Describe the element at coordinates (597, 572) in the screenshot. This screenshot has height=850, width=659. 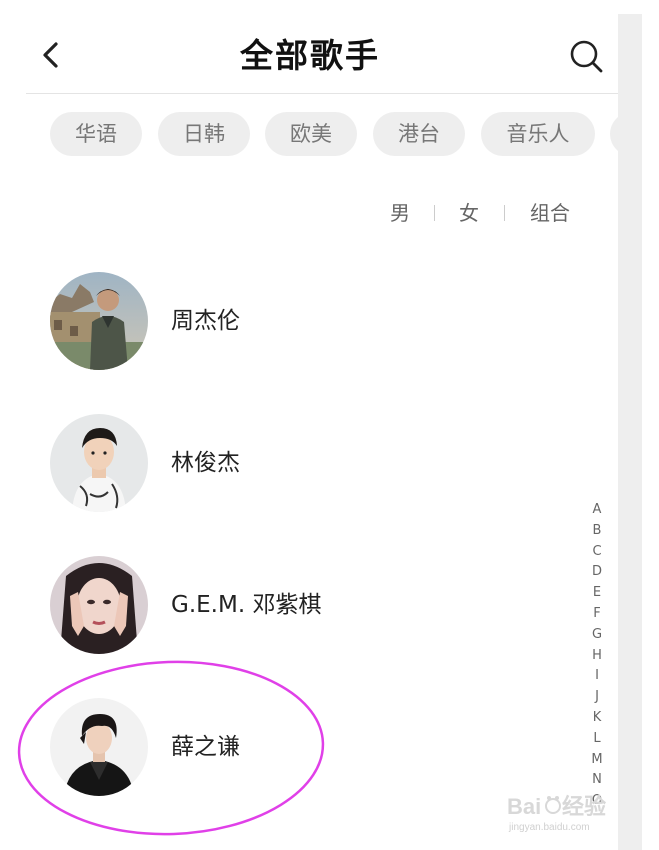
I see `index-letter: D` at that location.